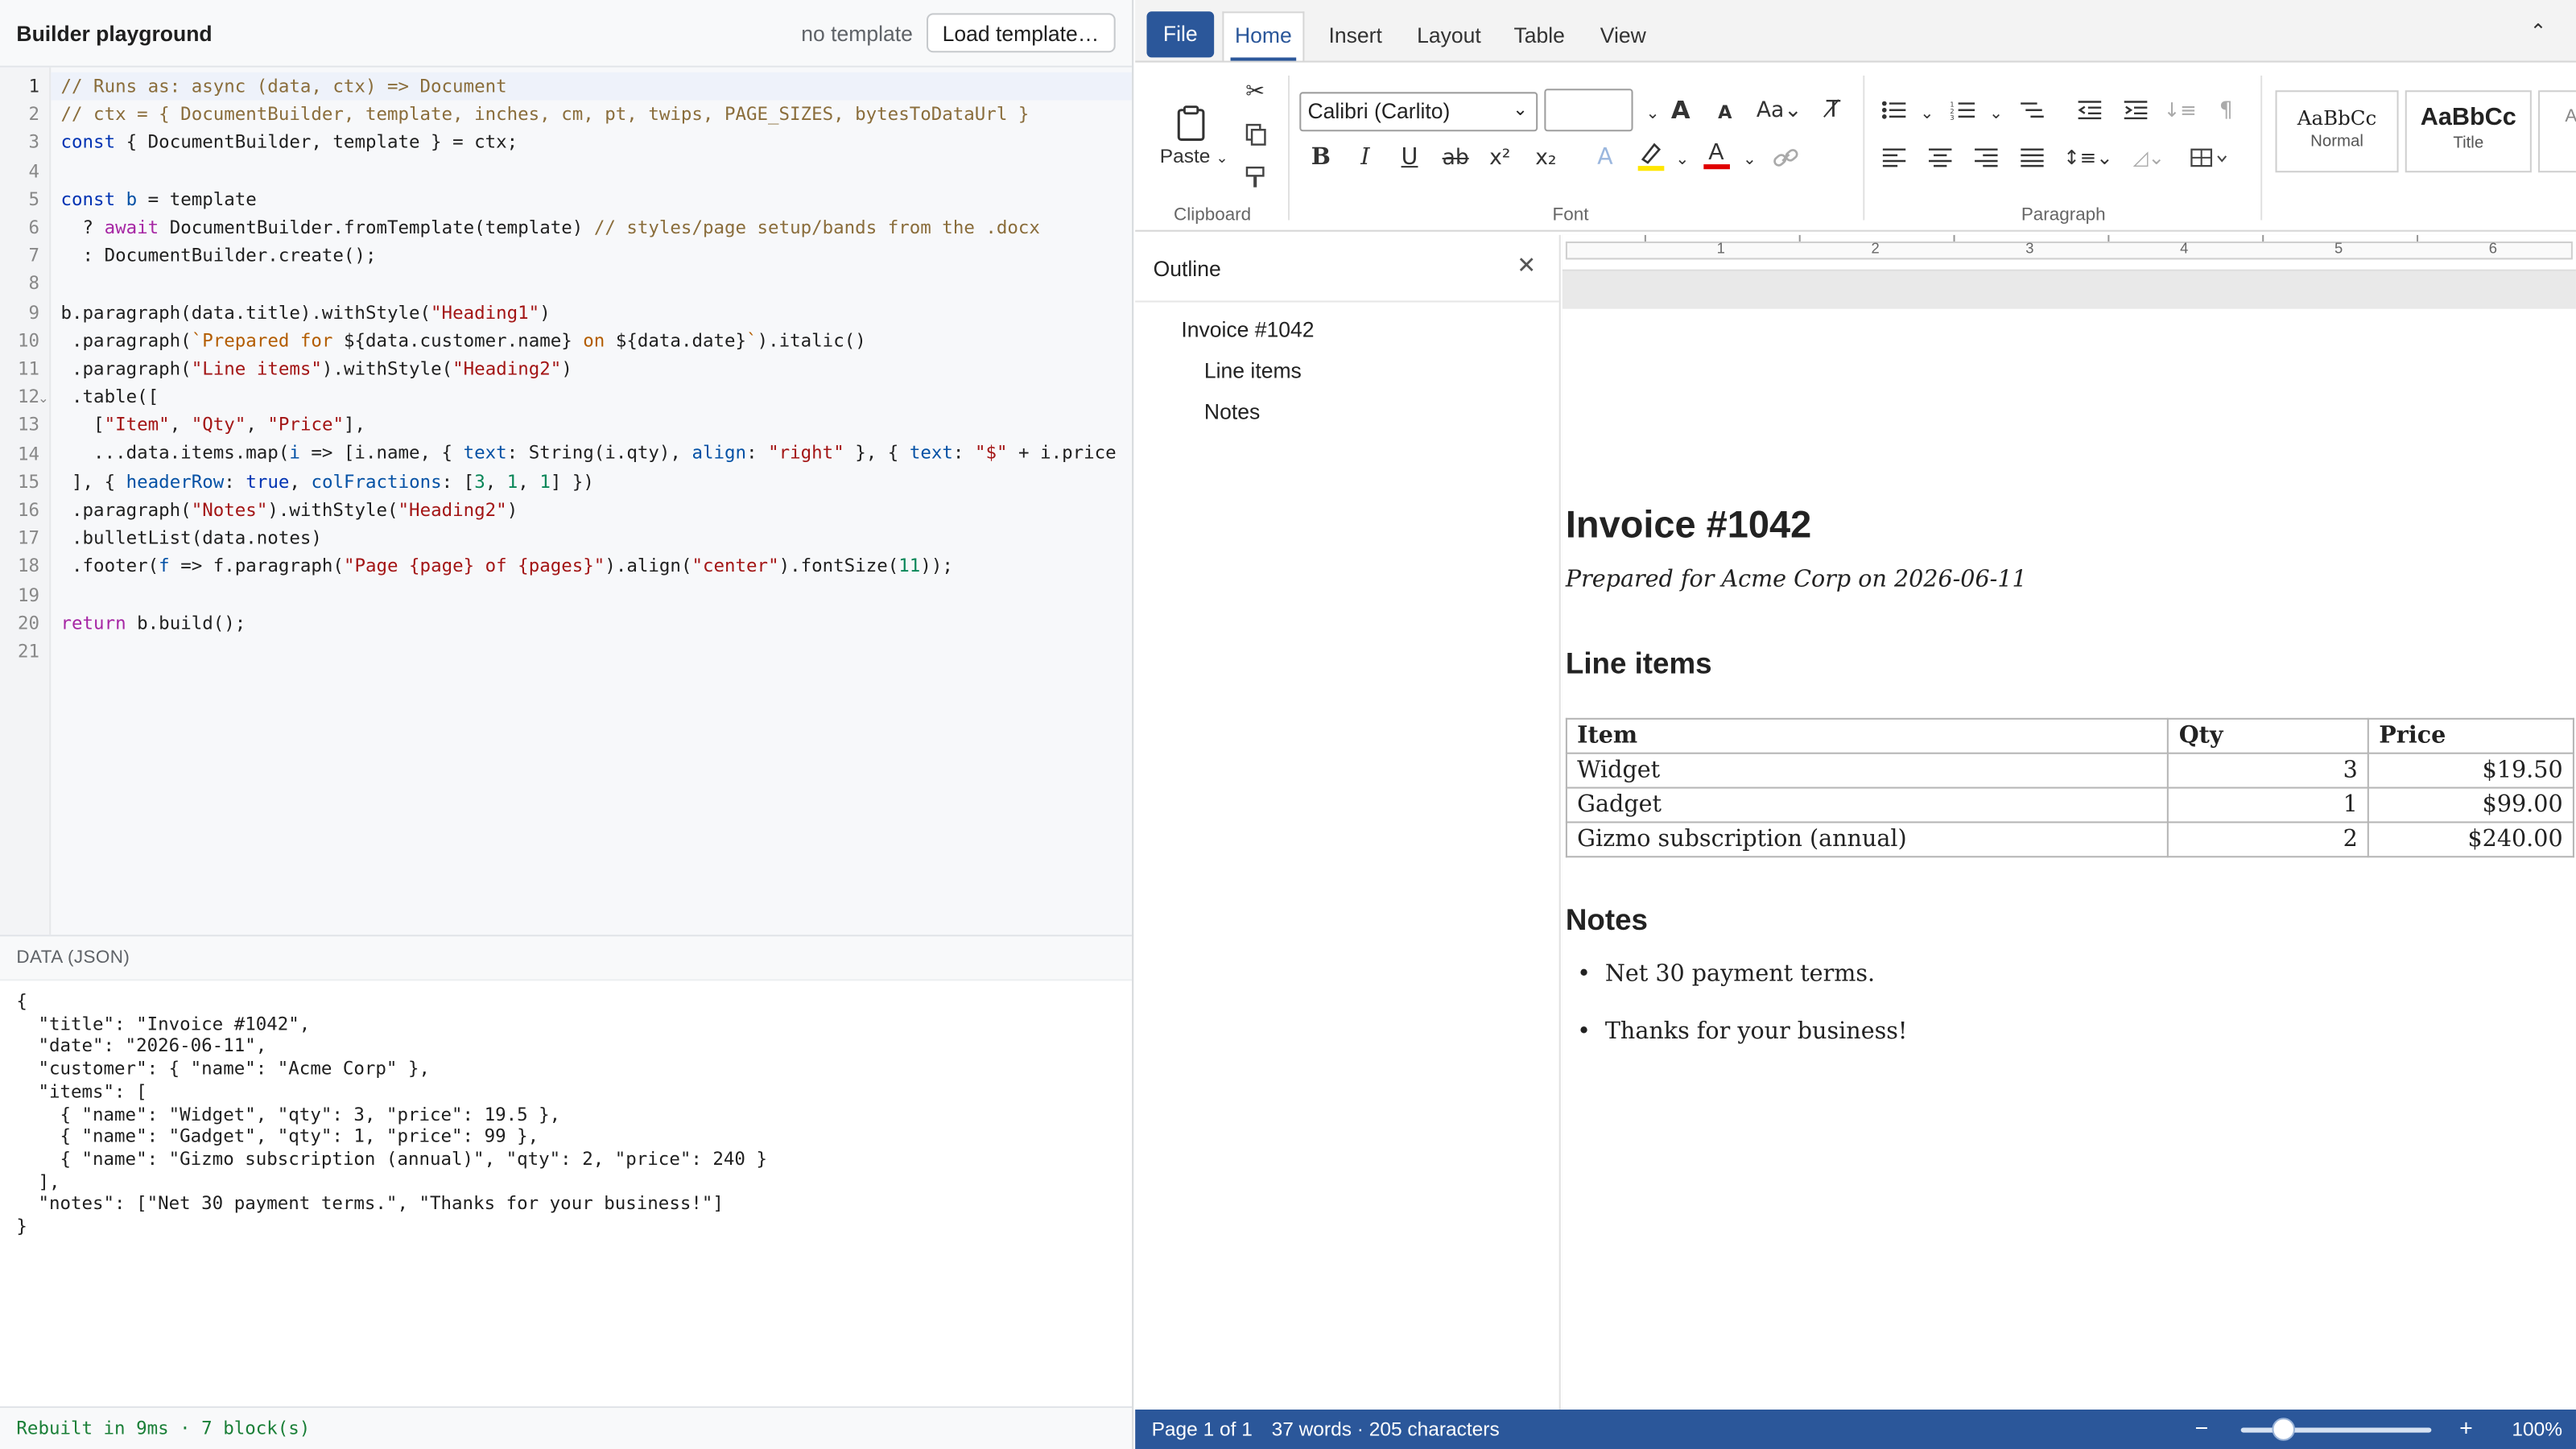 The image size is (2576, 1449). What do you see at coordinates (1263, 36) in the screenshot?
I see `tab-home: Home` at bounding box center [1263, 36].